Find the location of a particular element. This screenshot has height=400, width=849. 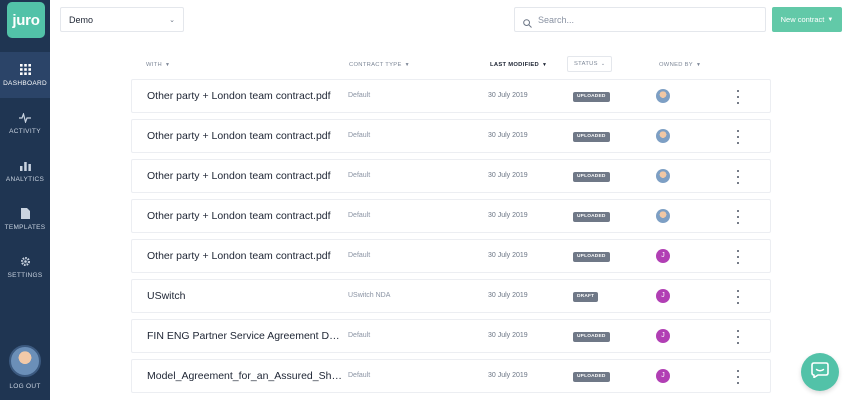

document-icon is located at coordinates (25, 214).